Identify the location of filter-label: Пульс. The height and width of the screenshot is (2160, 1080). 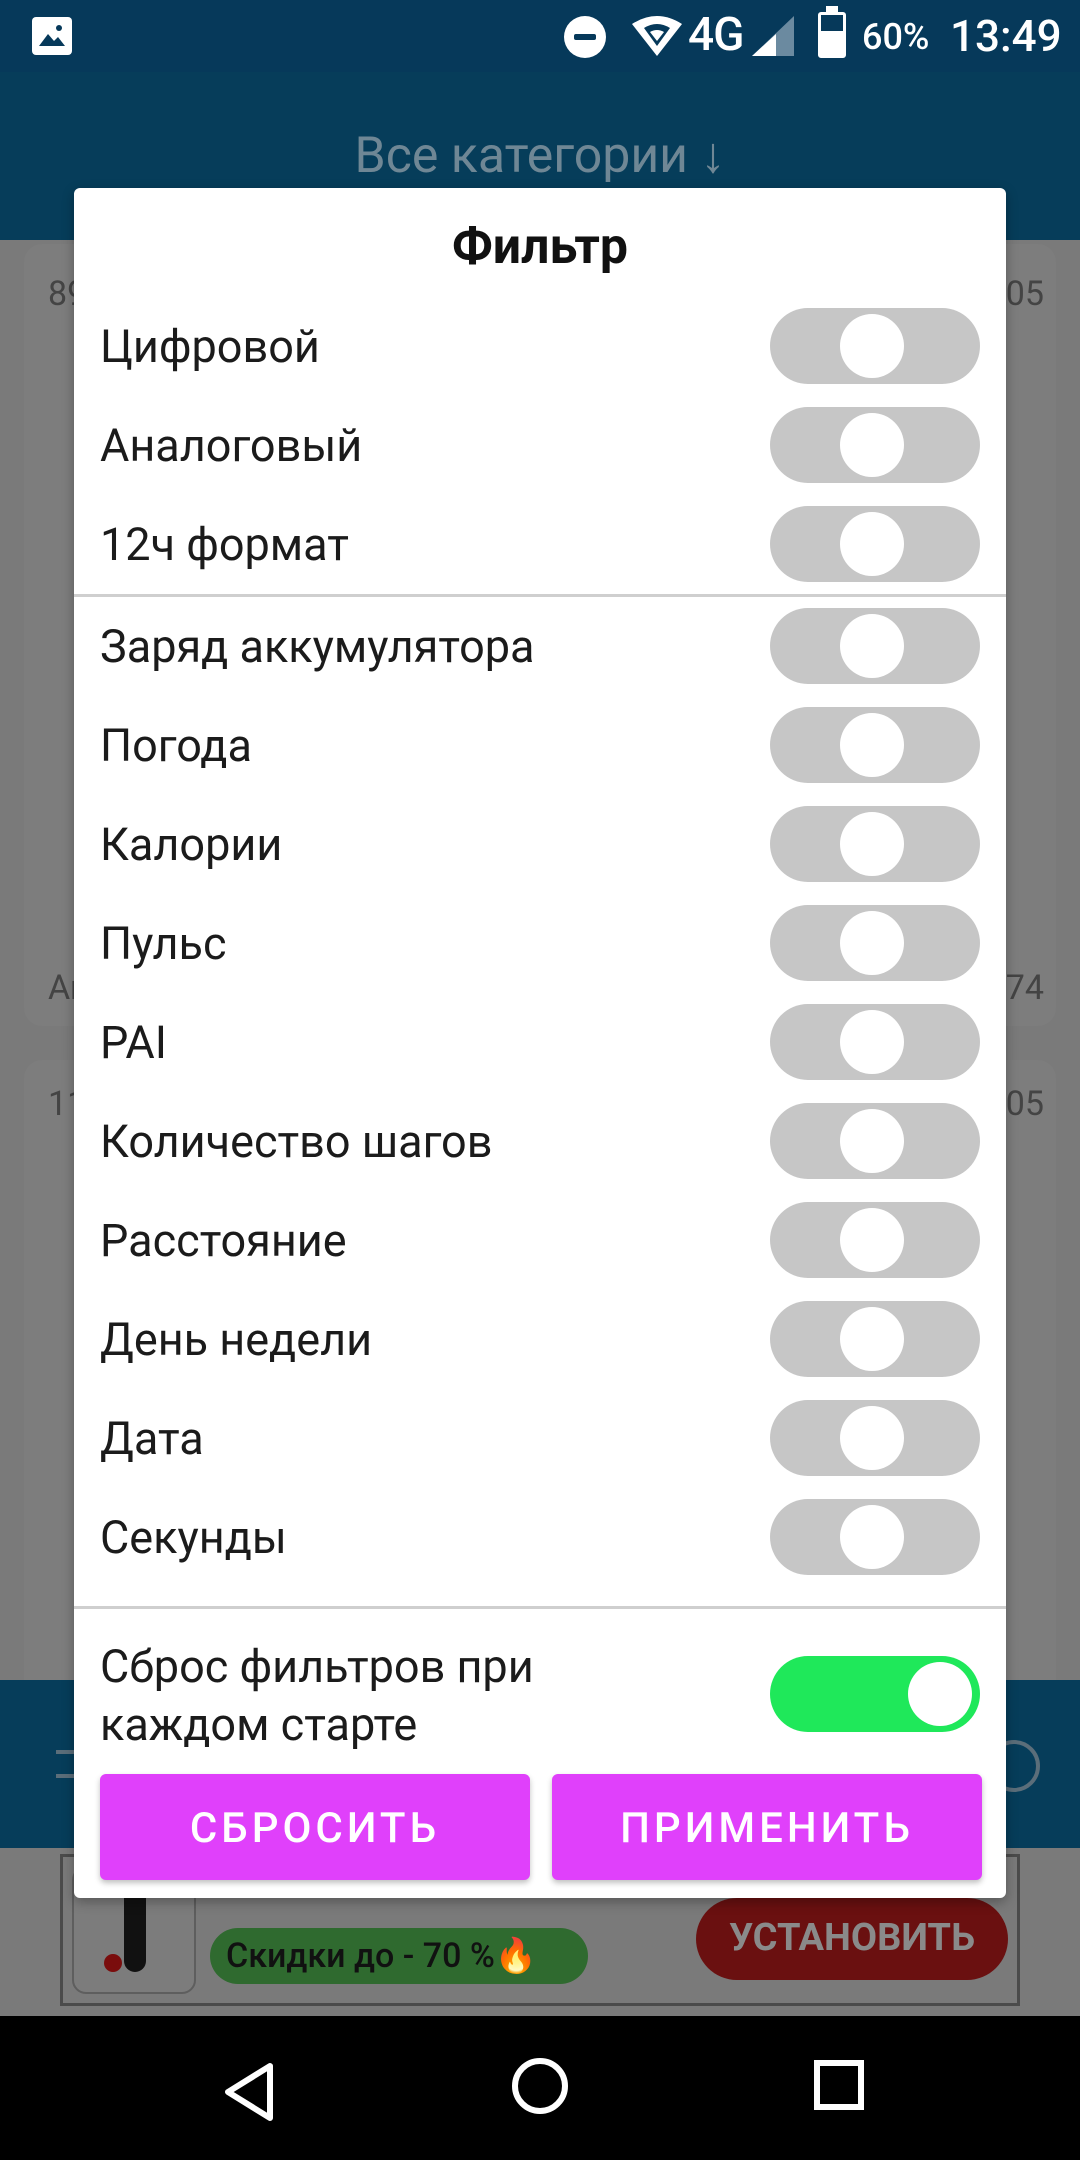
(163, 943).